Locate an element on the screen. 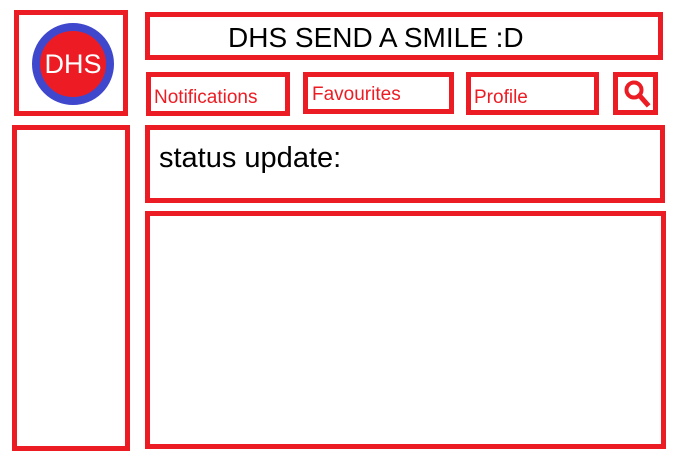 The image size is (698, 460). notifications-button: Notifications is located at coordinates (218, 94).